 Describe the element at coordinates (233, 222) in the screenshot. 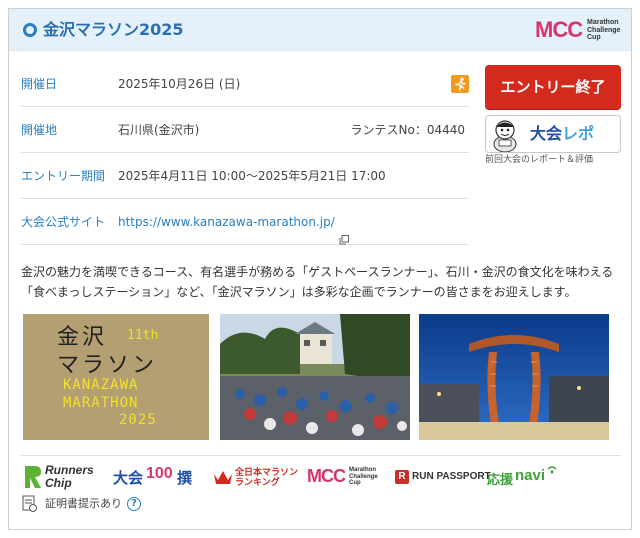

I see `website-link: https://www.kanazawa-marathon.jp/` at that location.